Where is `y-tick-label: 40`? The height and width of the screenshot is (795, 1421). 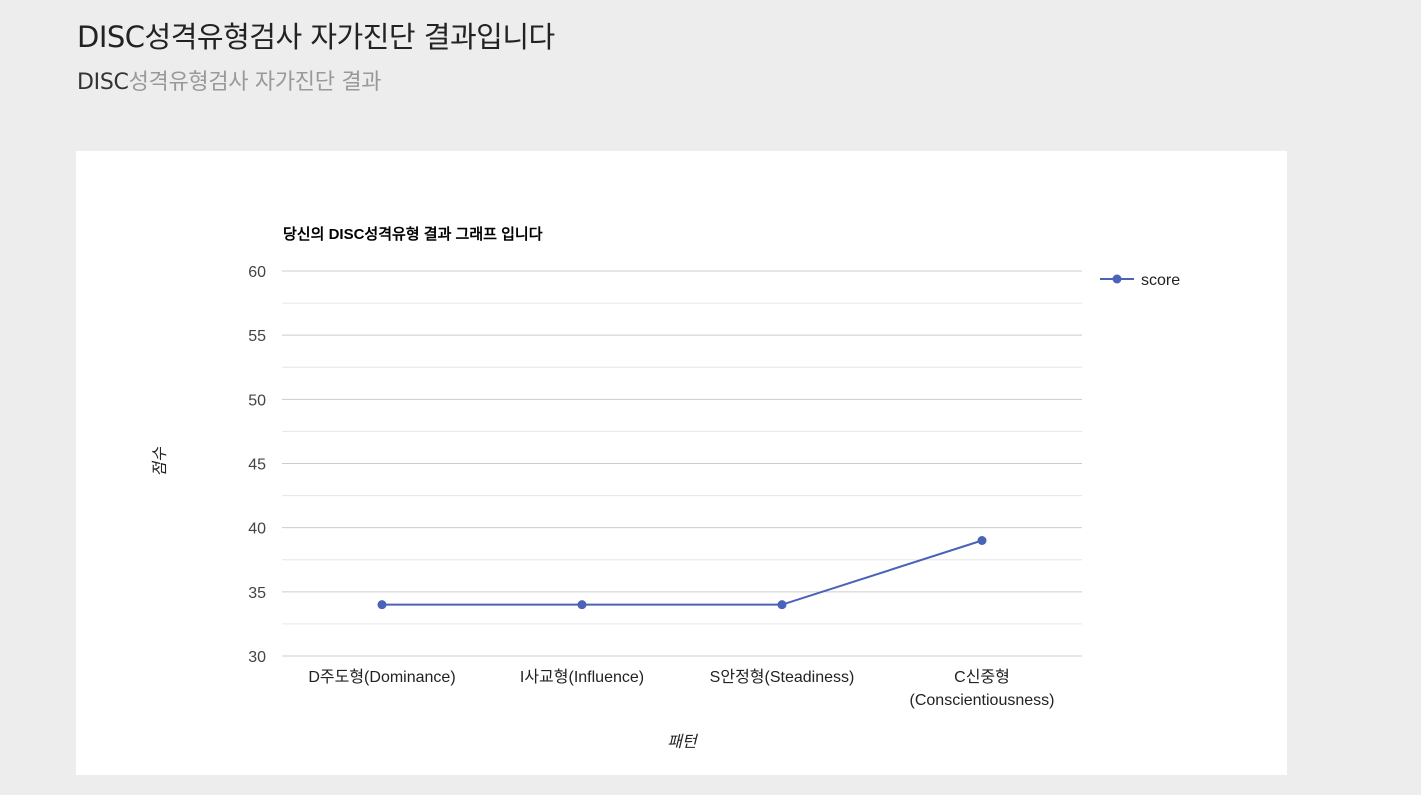
y-tick-label: 40 is located at coordinates (257, 529).